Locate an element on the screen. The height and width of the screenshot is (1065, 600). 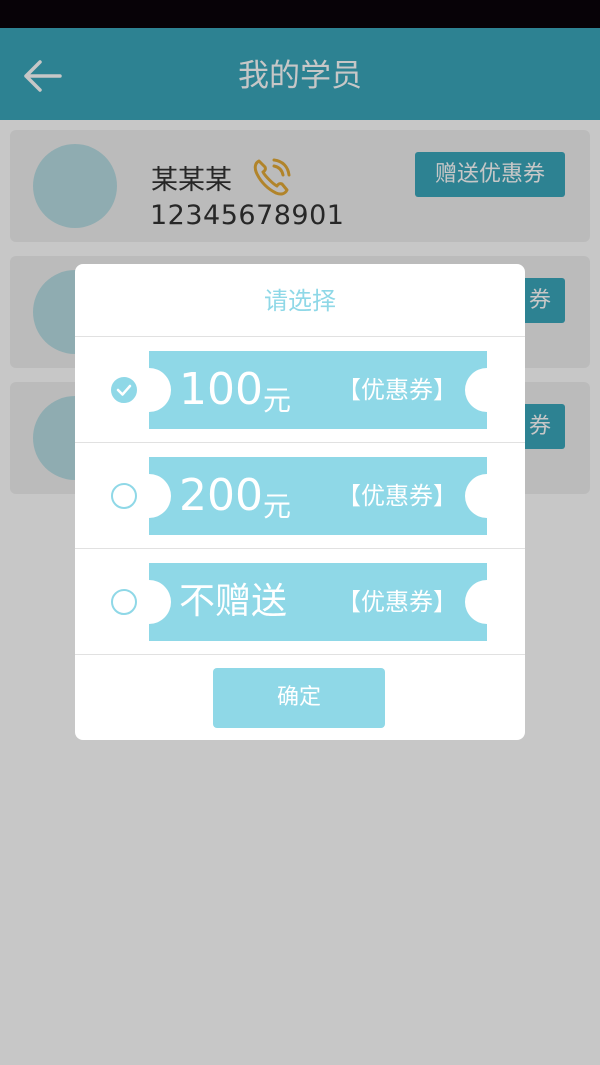
coupon-option-100: 100元 【优惠券】 is located at coordinates (300, 390).